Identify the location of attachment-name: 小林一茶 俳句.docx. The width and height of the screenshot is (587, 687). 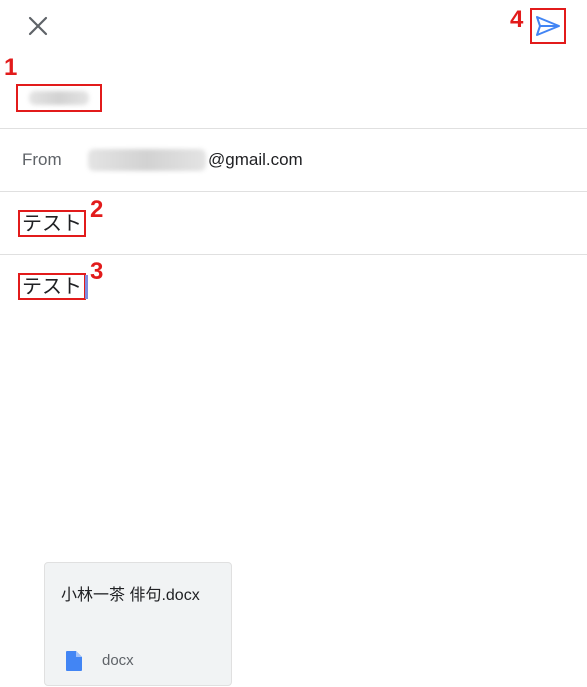
(130, 595).